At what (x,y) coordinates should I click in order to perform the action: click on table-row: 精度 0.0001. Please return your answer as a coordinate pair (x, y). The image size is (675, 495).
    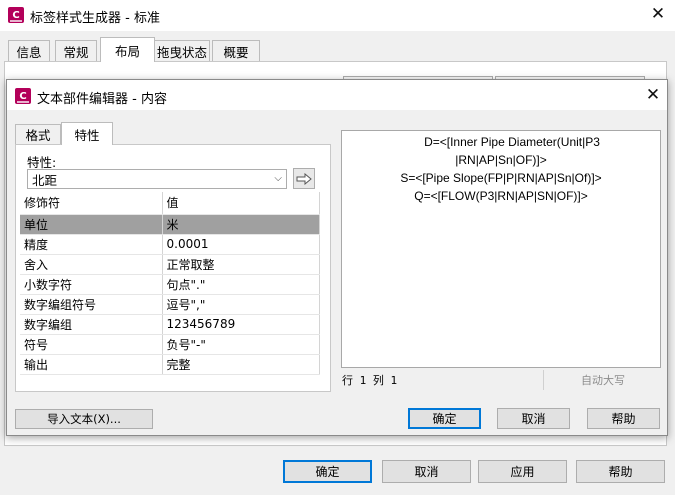
    Looking at the image, I should click on (170, 244).